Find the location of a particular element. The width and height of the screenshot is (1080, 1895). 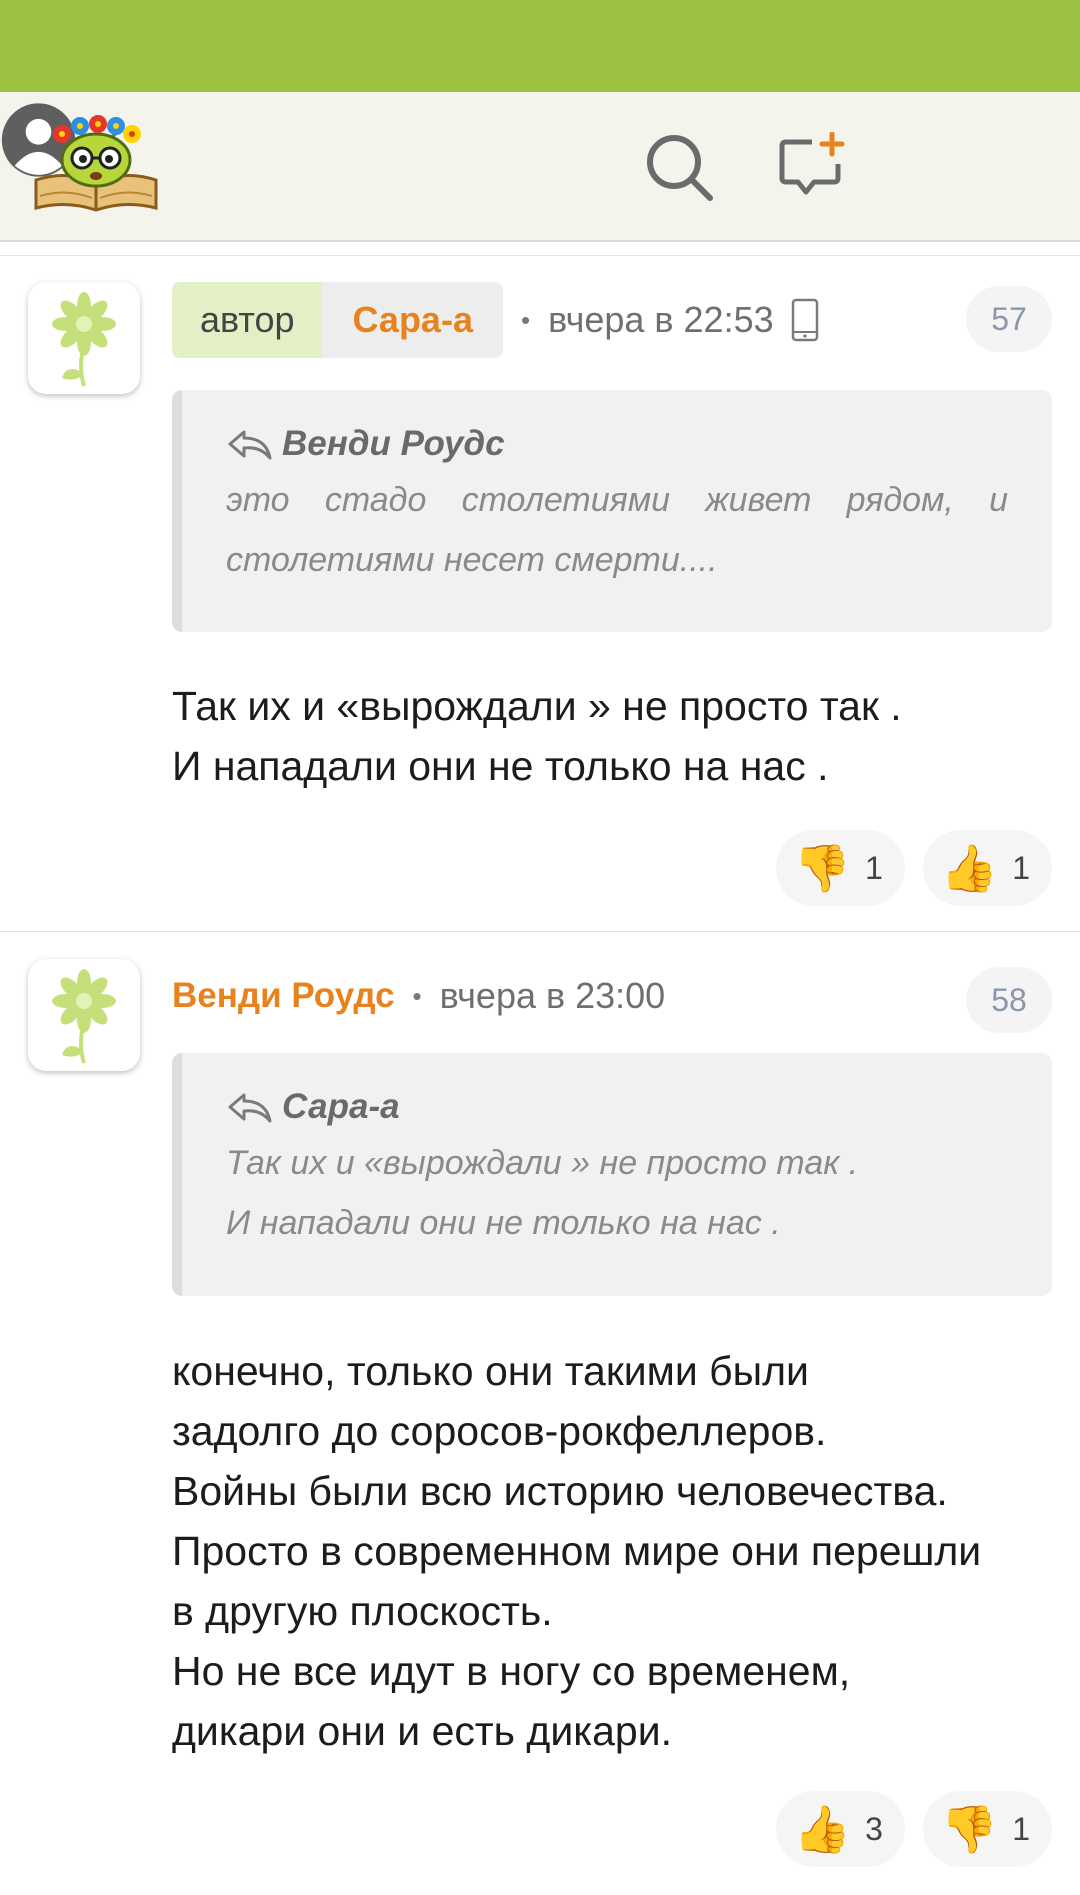

like-count: 1 is located at coordinates (1021, 867).